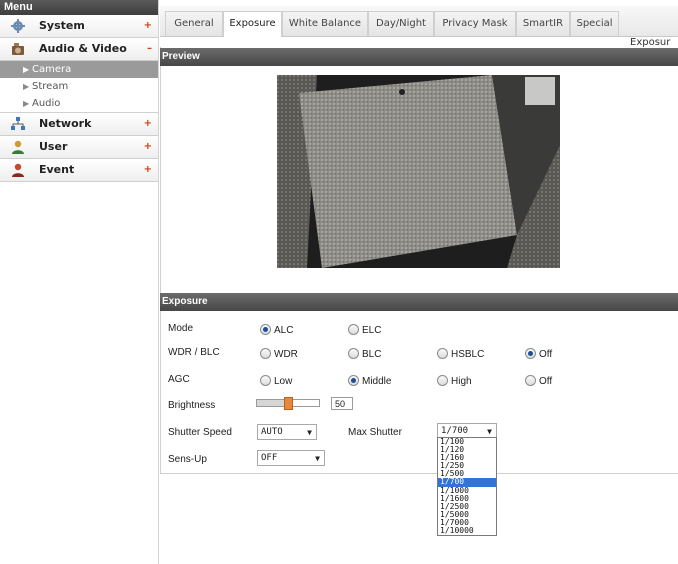 The height and width of the screenshot is (564, 678). I want to click on agc-label: AGC, so click(179, 379).